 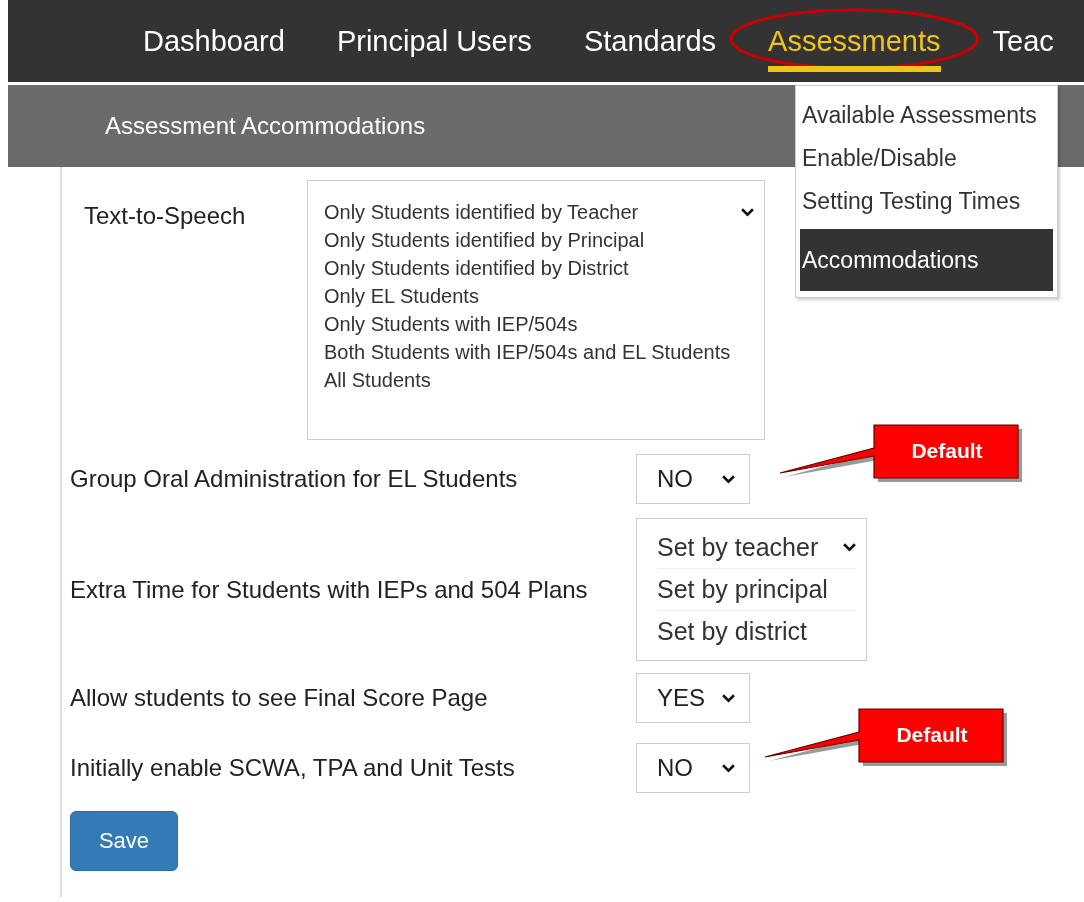 What do you see at coordinates (401, 296) in the screenshot?
I see `list-option: Only EL Students` at bounding box center [401, 296].